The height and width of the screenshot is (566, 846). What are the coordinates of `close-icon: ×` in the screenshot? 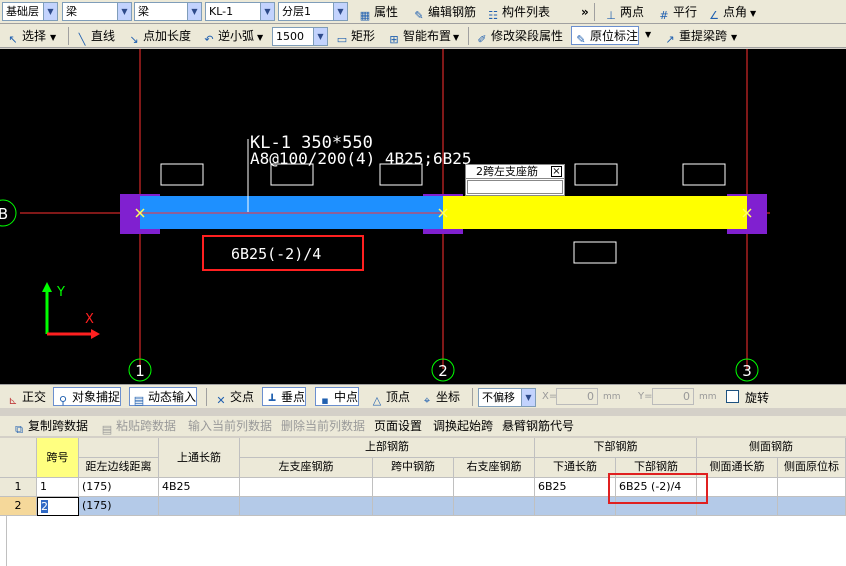 It's located at (556, 171).